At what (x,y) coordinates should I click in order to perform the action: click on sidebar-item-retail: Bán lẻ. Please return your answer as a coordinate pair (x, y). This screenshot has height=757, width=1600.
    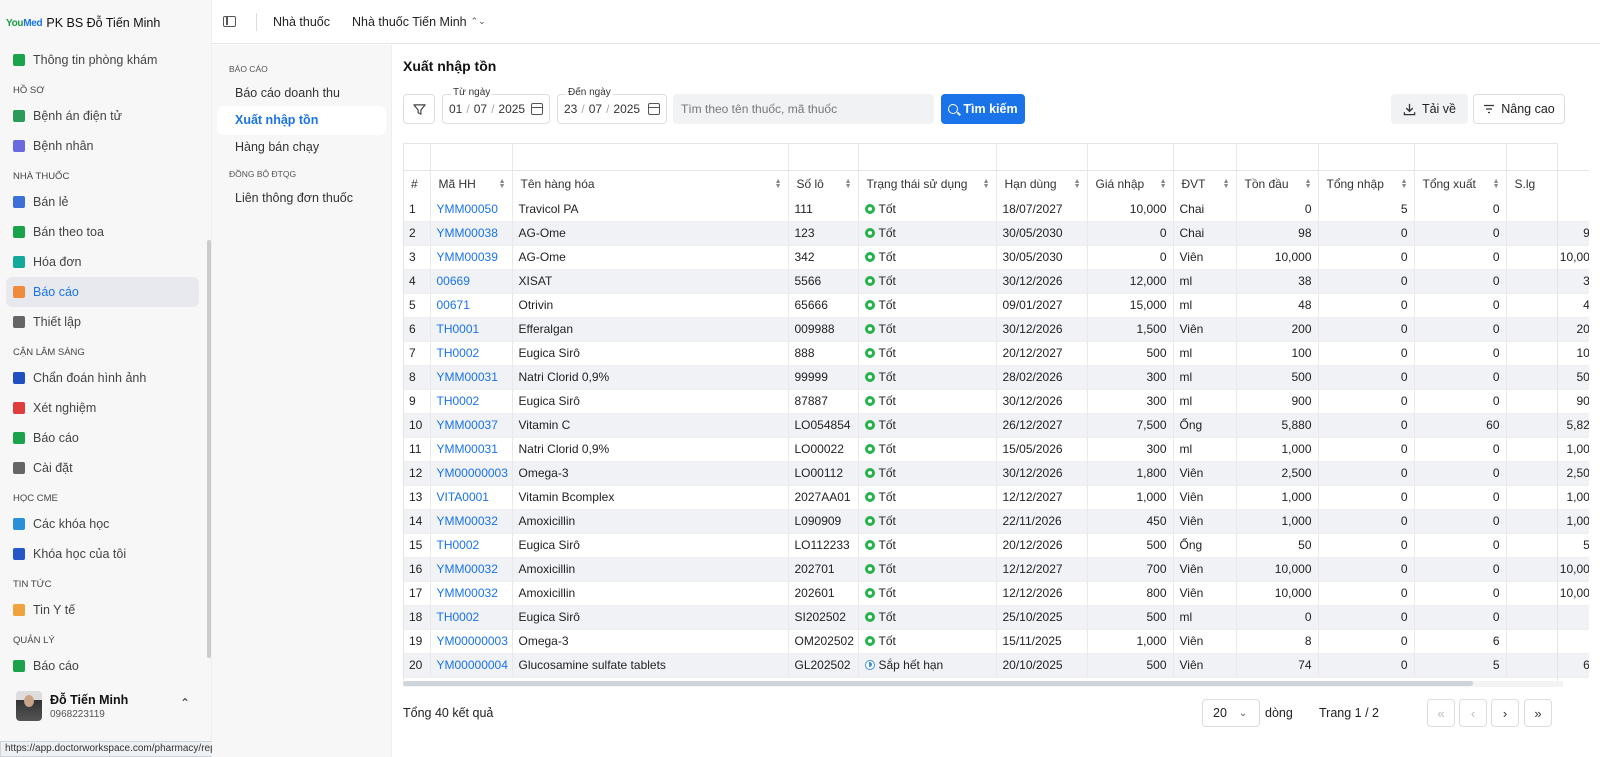
    Looking at the image, I should click on (102, 202).